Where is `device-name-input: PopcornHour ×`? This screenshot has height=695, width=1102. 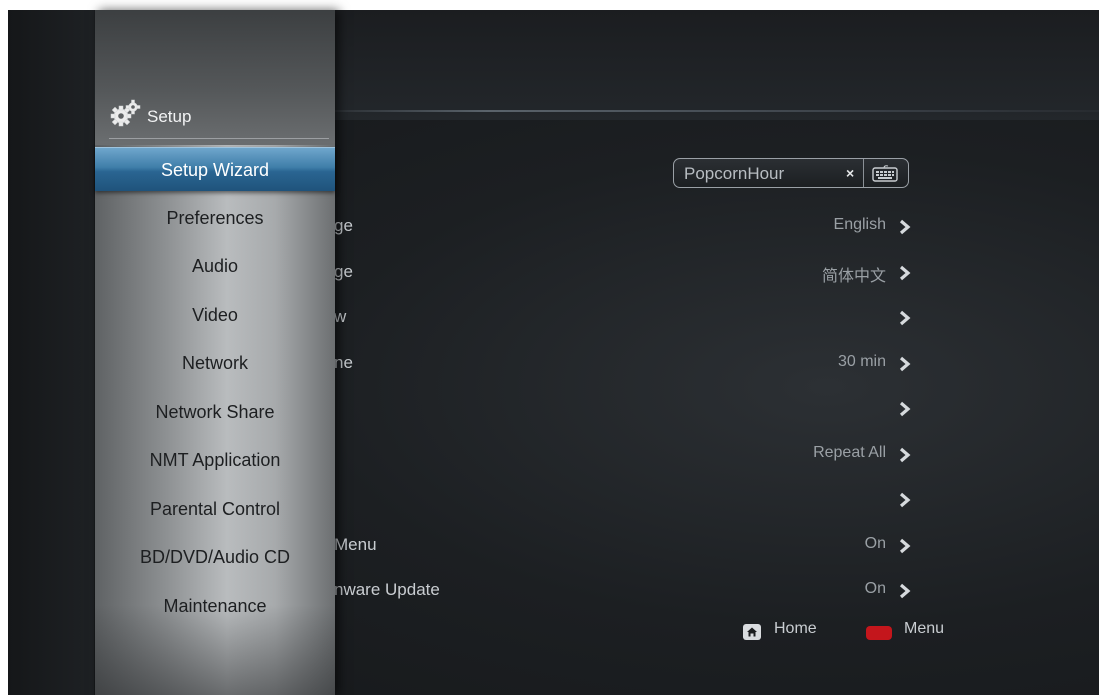
device-name-input: PopcornHour × is located at coordinates (791, 173).